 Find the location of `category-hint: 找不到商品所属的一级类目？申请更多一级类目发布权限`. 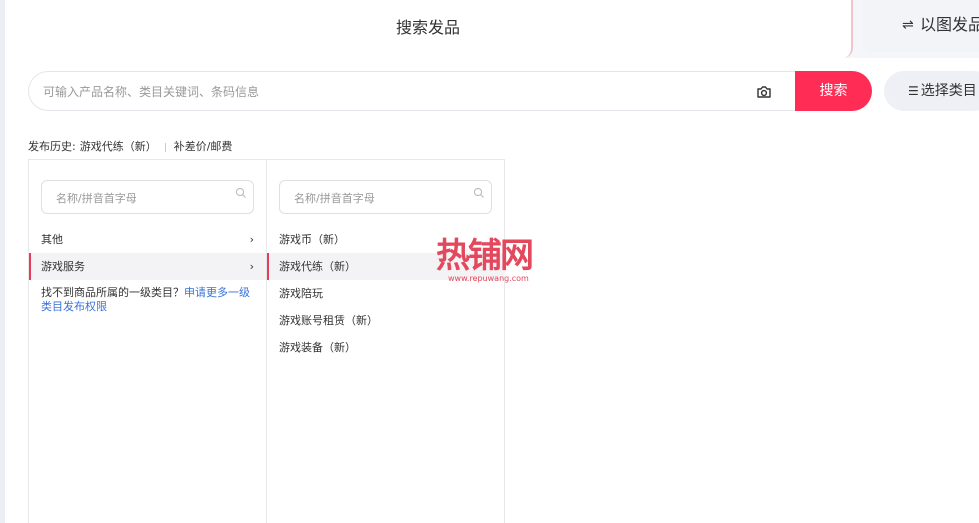

category-hint: 找不到商品所属的一级类目？申请更多一级类目发布权限 is located at coordinates (147, 297).